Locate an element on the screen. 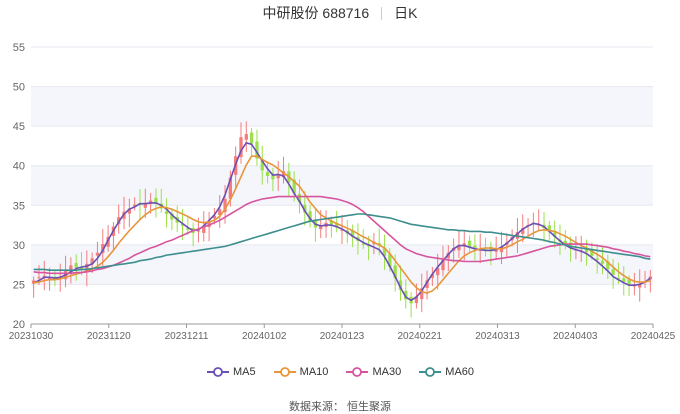  y-tick-label: 40 is located at coordinates (19, 167).